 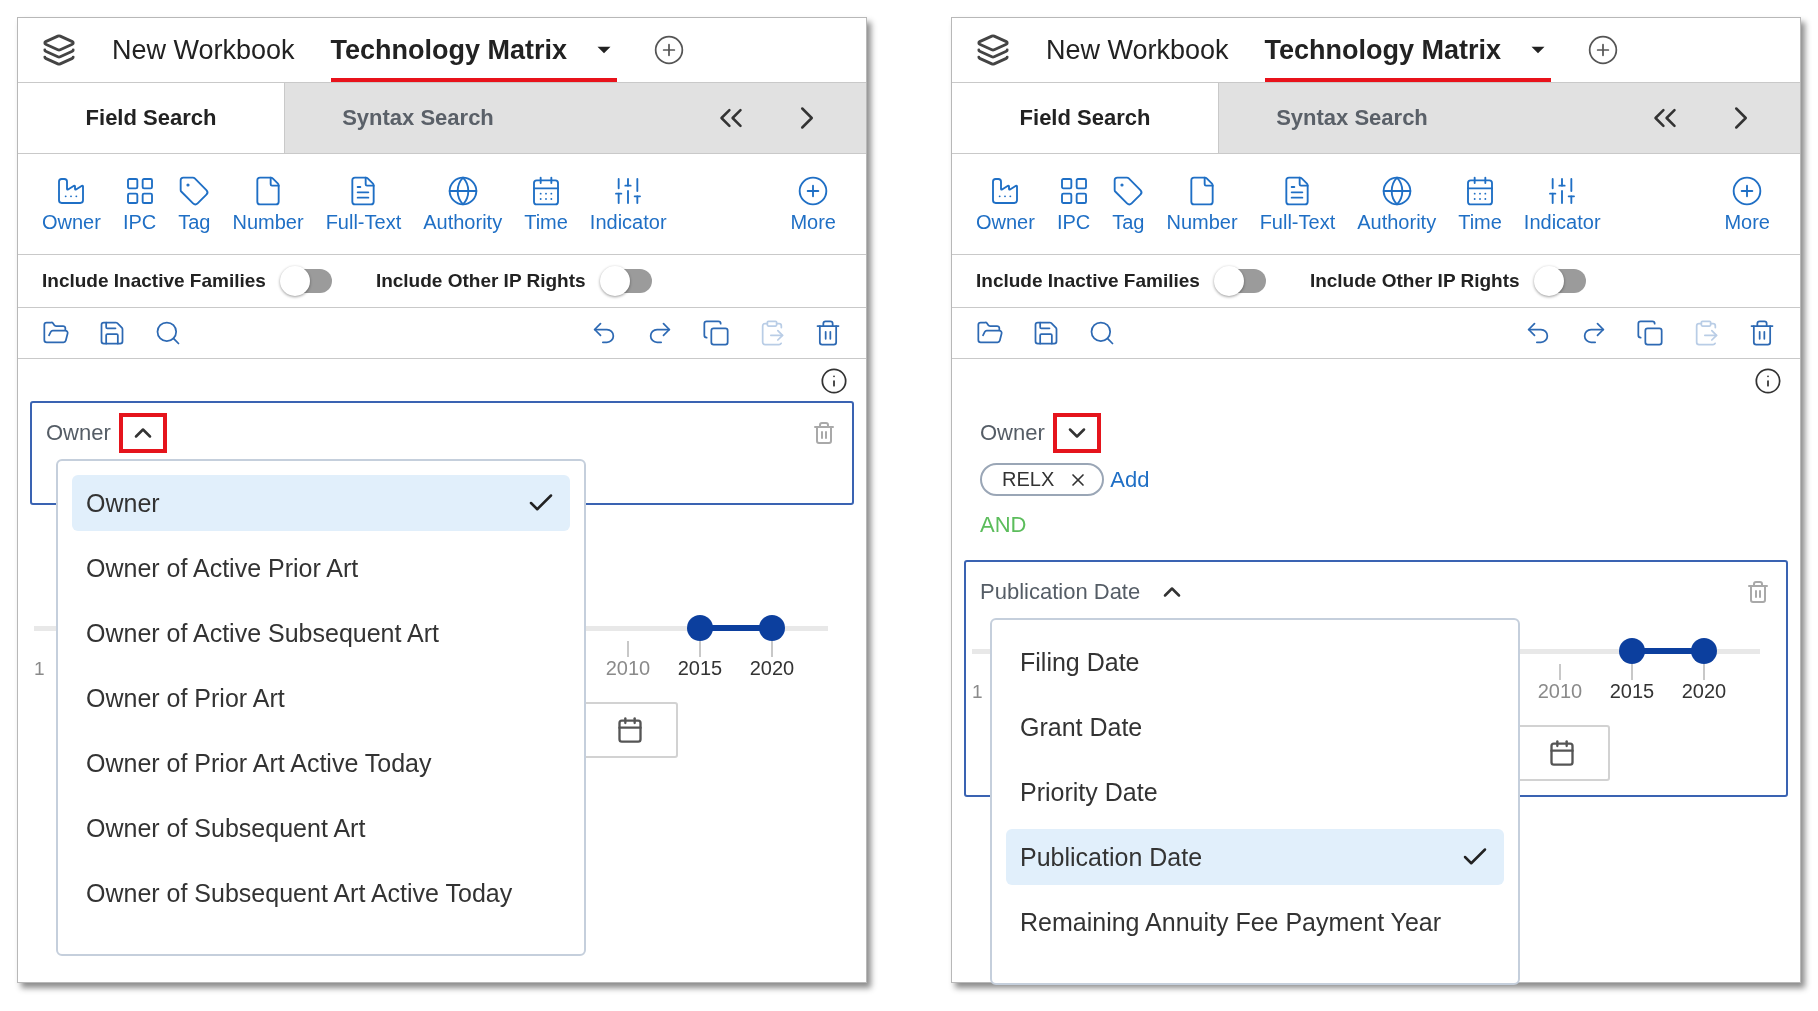 What do you see at coordinates (321, 698) in the screenshot?
I see `menu-option: Owner of Prior Art` at bounding box center [321, 698].